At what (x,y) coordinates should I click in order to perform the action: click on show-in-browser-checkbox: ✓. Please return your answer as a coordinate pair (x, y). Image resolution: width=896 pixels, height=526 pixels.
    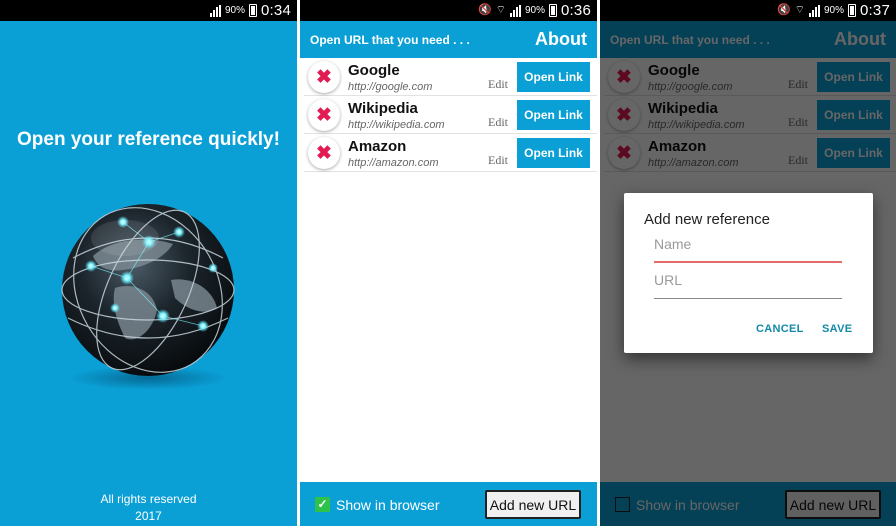
    Looking at the image, I should click on (322, 504).